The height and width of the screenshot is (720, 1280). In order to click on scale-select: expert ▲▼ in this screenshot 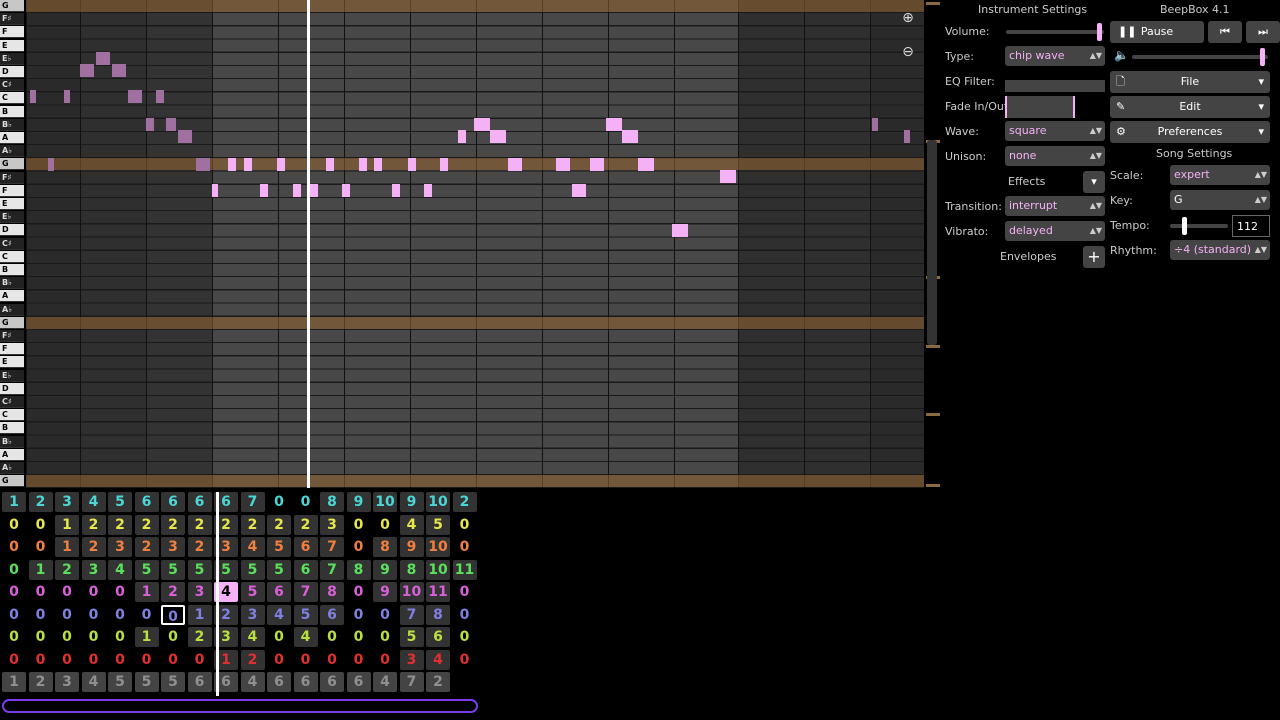, I will do `click(1220, 175)`.